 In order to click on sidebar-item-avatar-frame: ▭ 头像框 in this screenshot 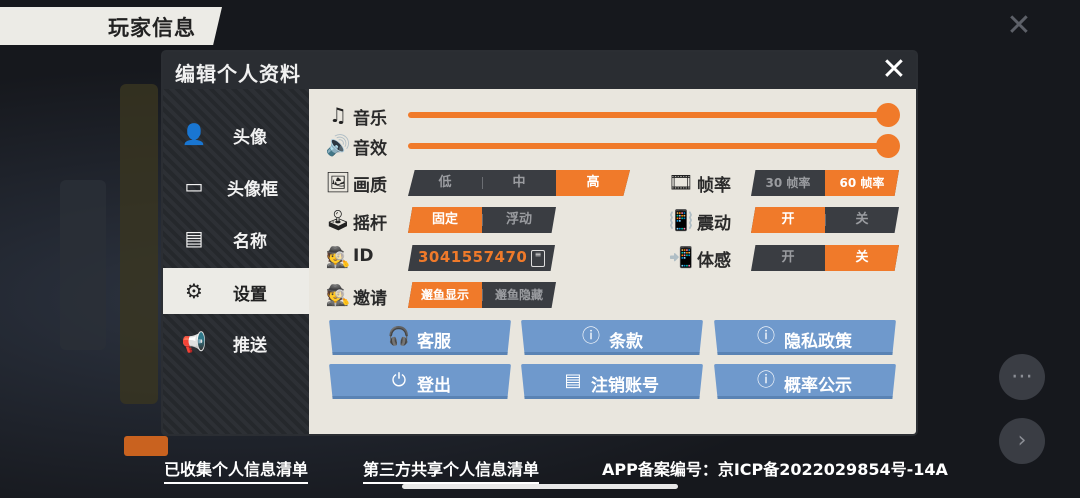, I will do `click(236, 186)`.